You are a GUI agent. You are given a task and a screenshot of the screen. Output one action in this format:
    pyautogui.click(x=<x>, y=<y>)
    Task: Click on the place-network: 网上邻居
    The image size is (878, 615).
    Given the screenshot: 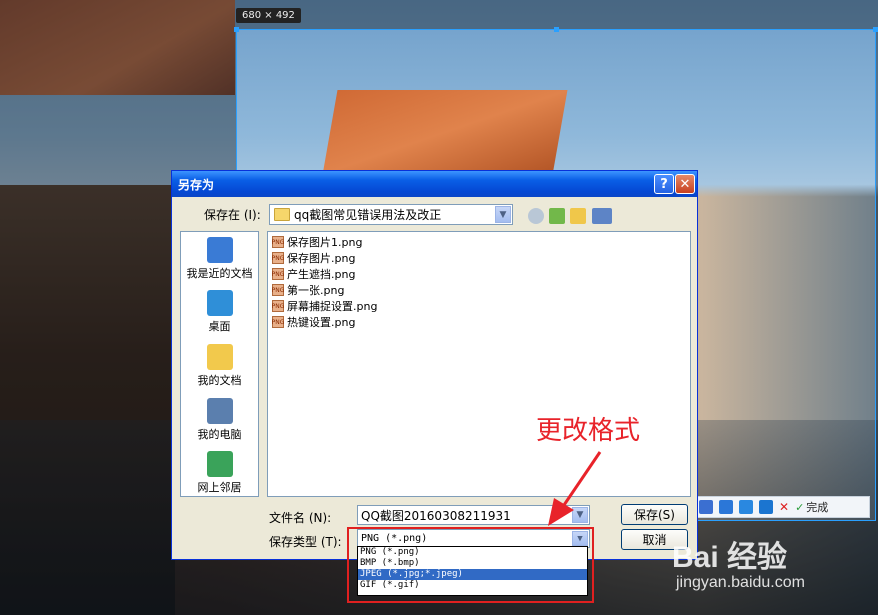 What is the action you would take?
    pyautogui.click(x=219, y=473)
    